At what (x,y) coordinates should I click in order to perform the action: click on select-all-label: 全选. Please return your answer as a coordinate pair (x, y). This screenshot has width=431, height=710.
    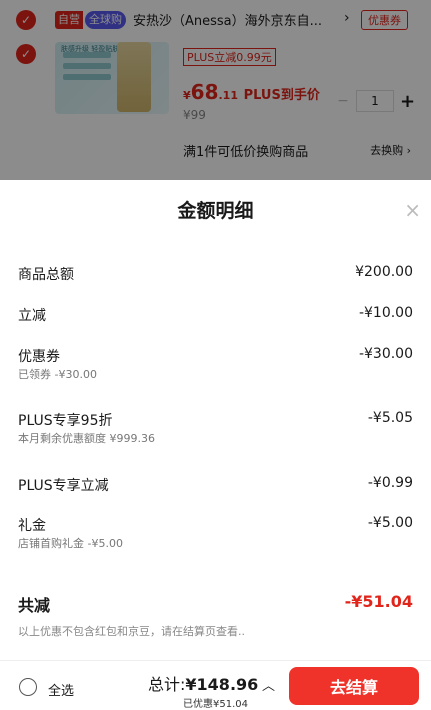
    Looking at the image, I should click on (61, 689).